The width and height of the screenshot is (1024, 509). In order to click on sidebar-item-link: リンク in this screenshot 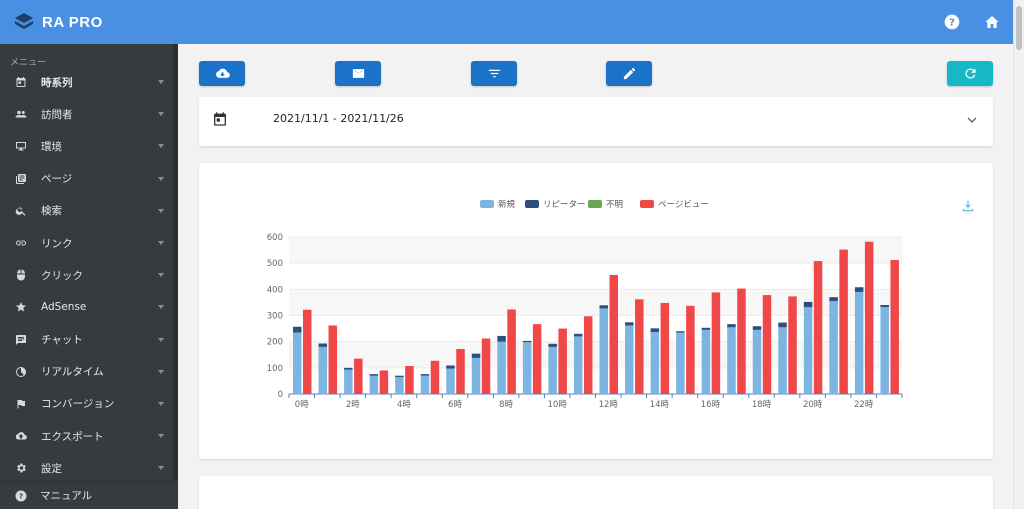, I will do `click(89, 243)`.